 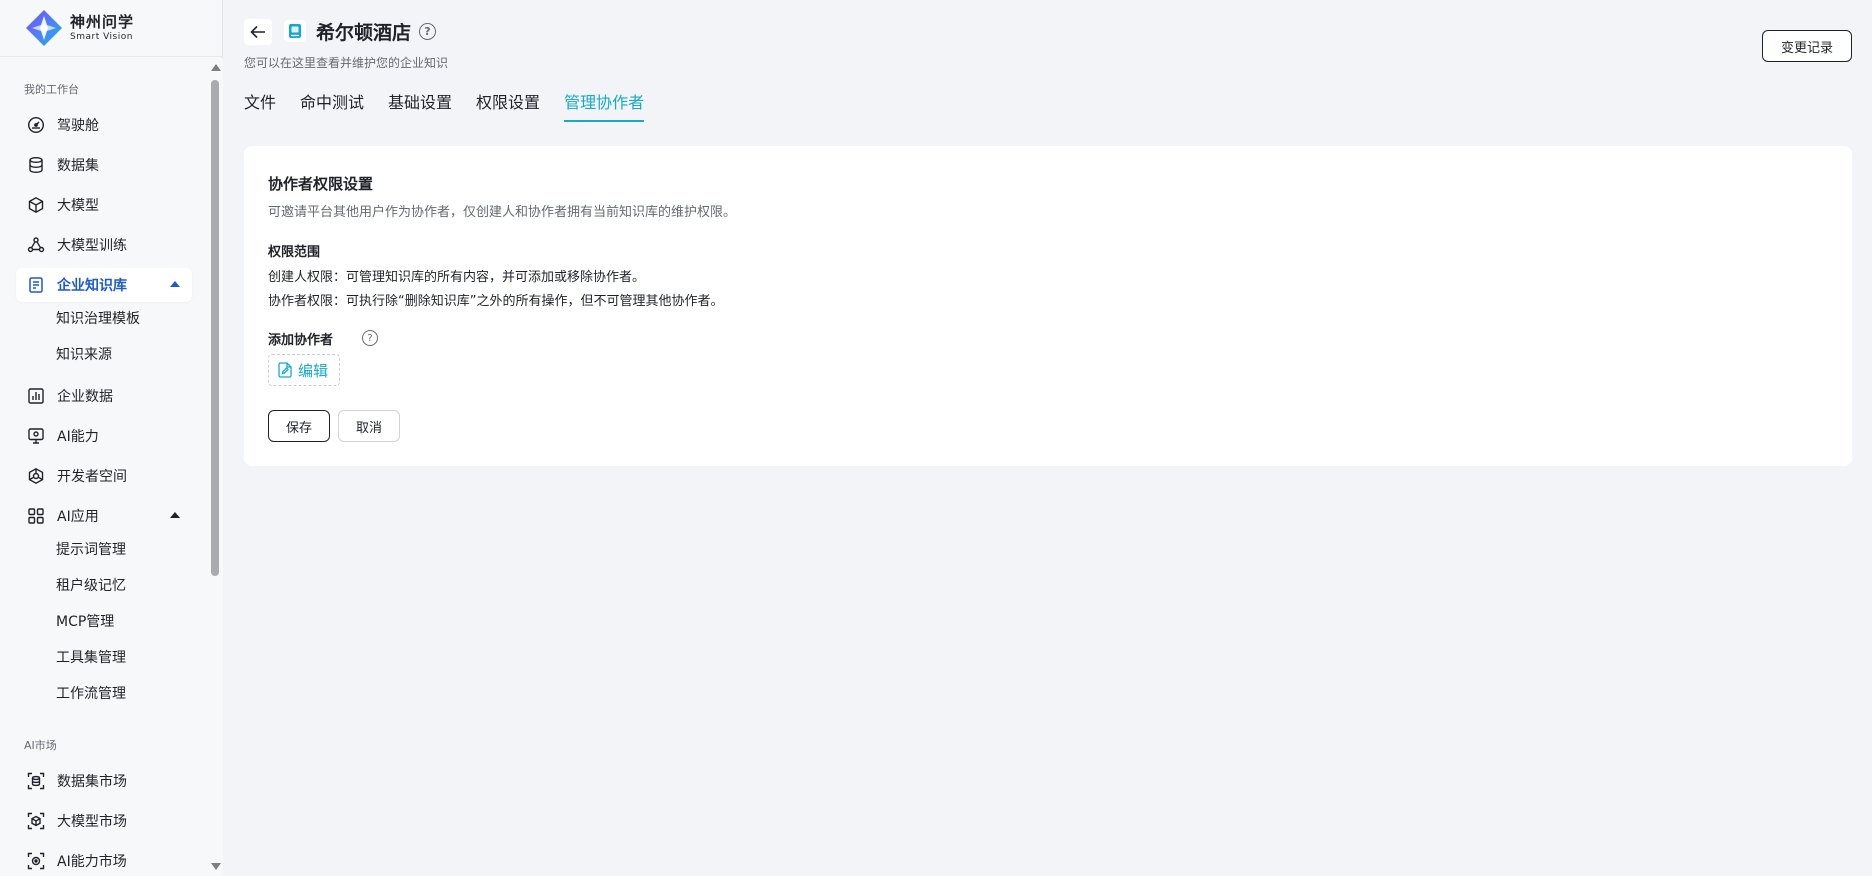 What do you see at coordinates (92, 822) in the screenshot?
I see `sidebar-item-label: 大模型市场` at bounding box center [92, 822].